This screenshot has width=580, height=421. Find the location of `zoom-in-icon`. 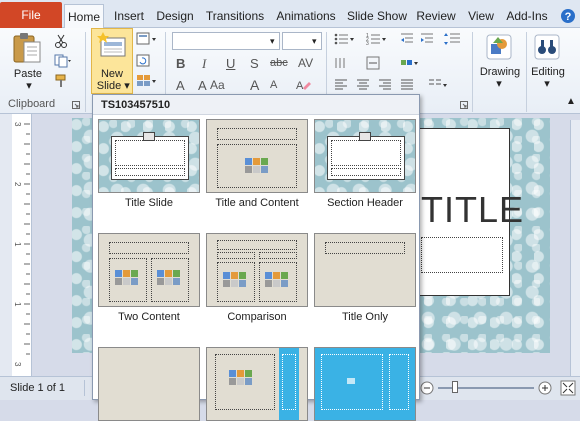

zoom-in-icon is located at coordinates (545, 389).